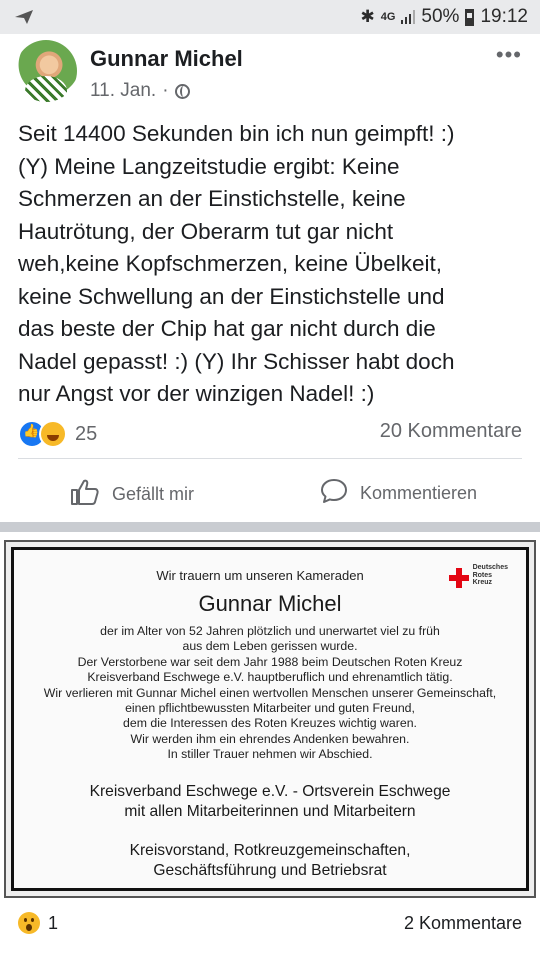  What do you see at coordinates (53, 434) in the screenshot?
I see `haha-reaction-icon` at bounding box center [53, 434].